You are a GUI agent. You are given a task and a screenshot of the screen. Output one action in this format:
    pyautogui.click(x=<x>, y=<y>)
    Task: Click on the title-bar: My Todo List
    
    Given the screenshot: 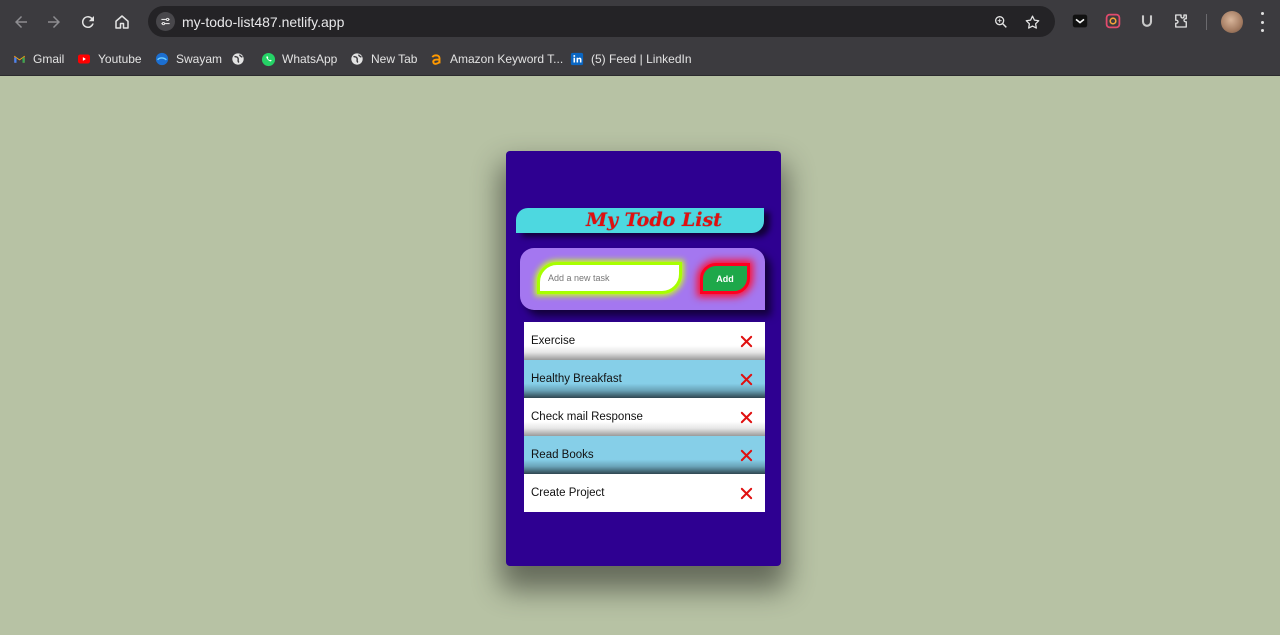 What is the action you would take?
    pyautogui.click(x=640, y=220)
    